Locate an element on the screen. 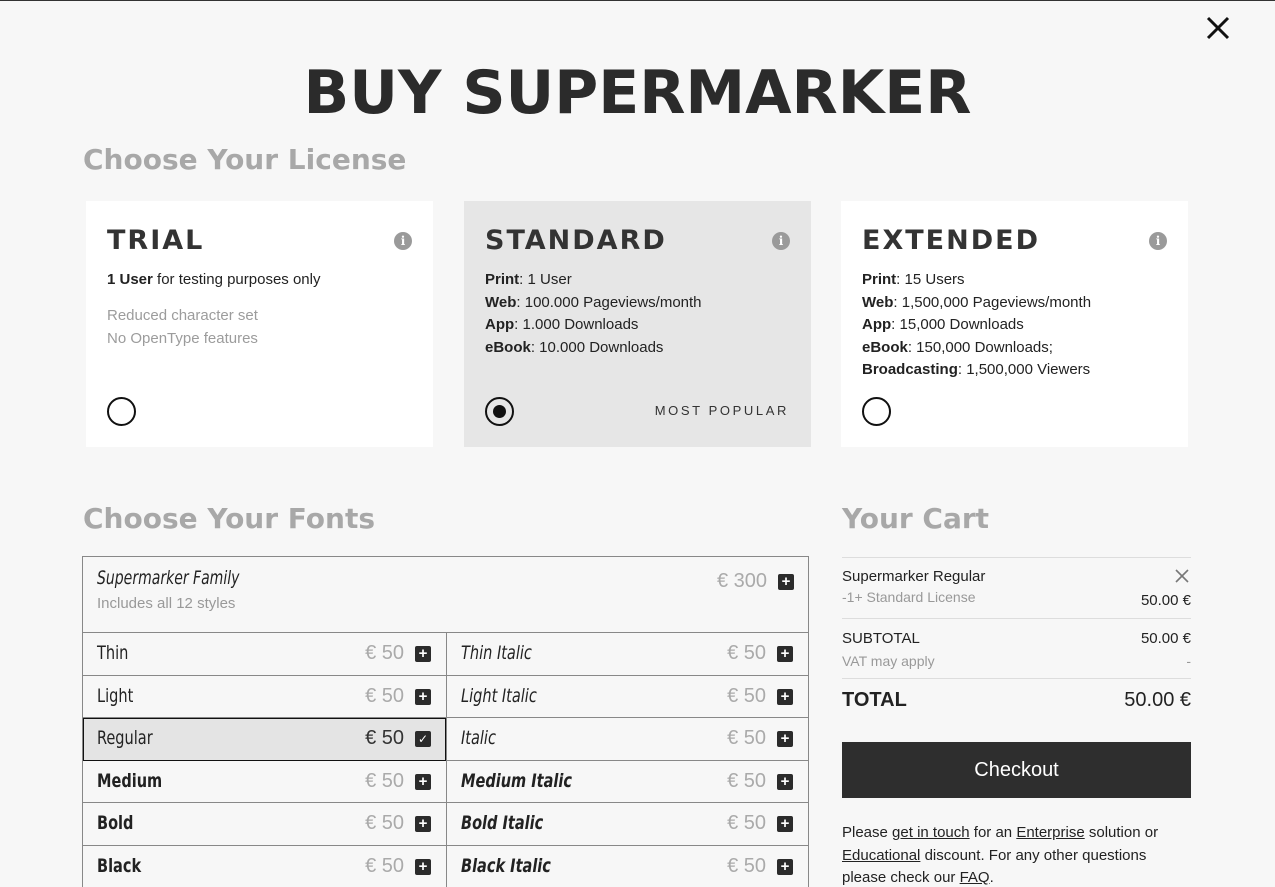 This screenshot has height=887, width=1275. style-row-black: Black € 50 + is located at coordinates (264, 866).